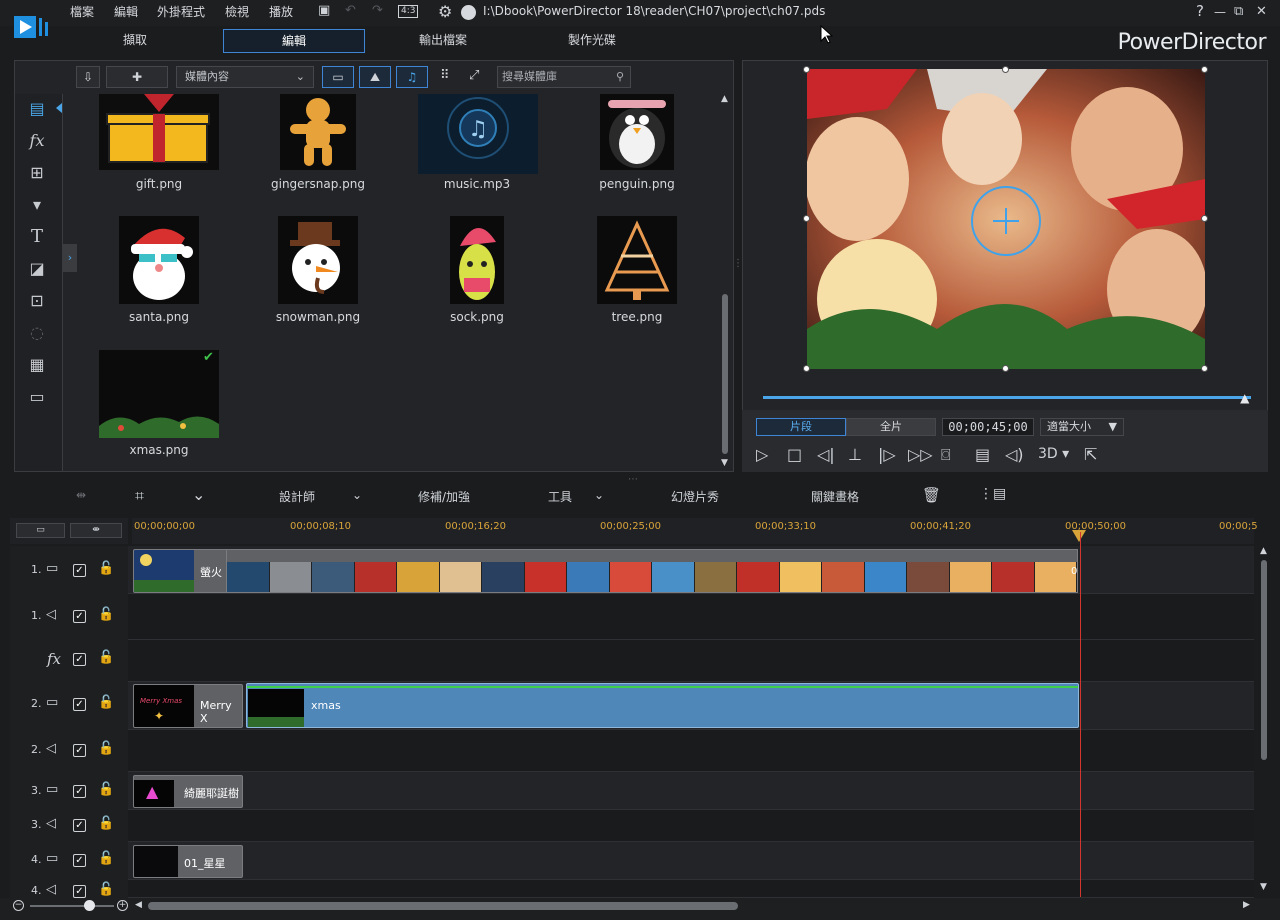 The width and height of the screenshot is (1280, 920). Describe the element at coordinates (988, 427) in the screenshot. I see `timecode-field: 00;00;45;00` at that location.